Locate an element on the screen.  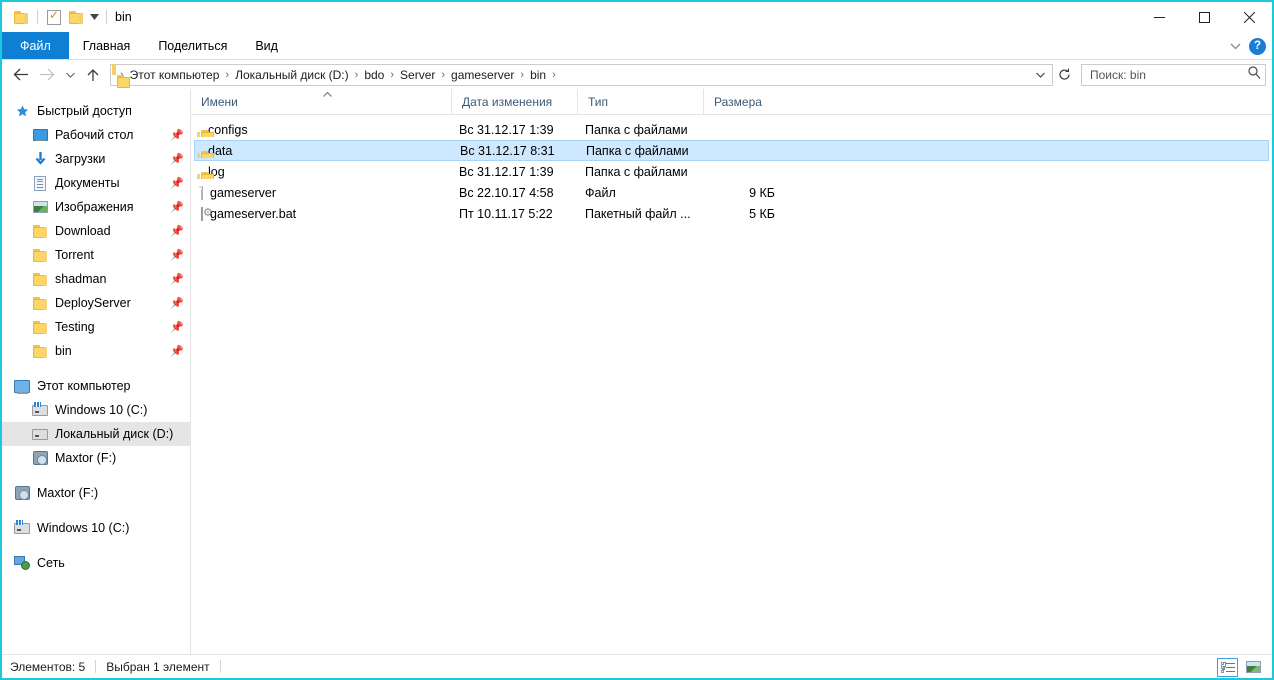
column-header-type: Тип is located at coordinates (640, 101).